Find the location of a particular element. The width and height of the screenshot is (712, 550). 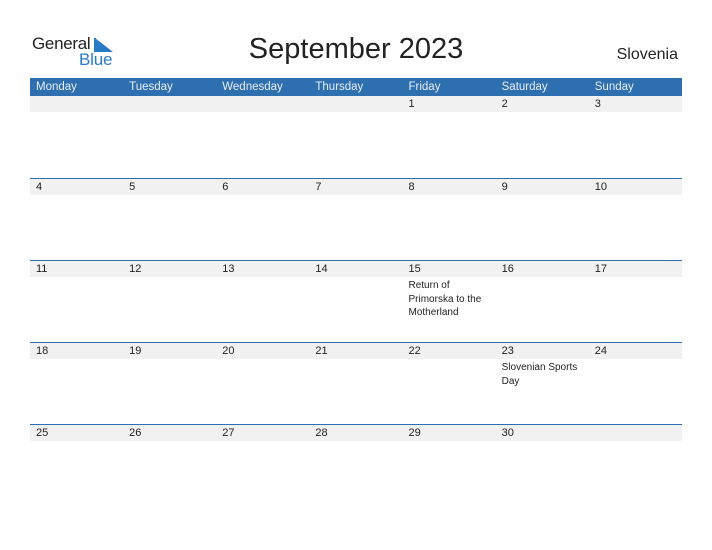

day-number: 4 is located at coordinates (39, 187).